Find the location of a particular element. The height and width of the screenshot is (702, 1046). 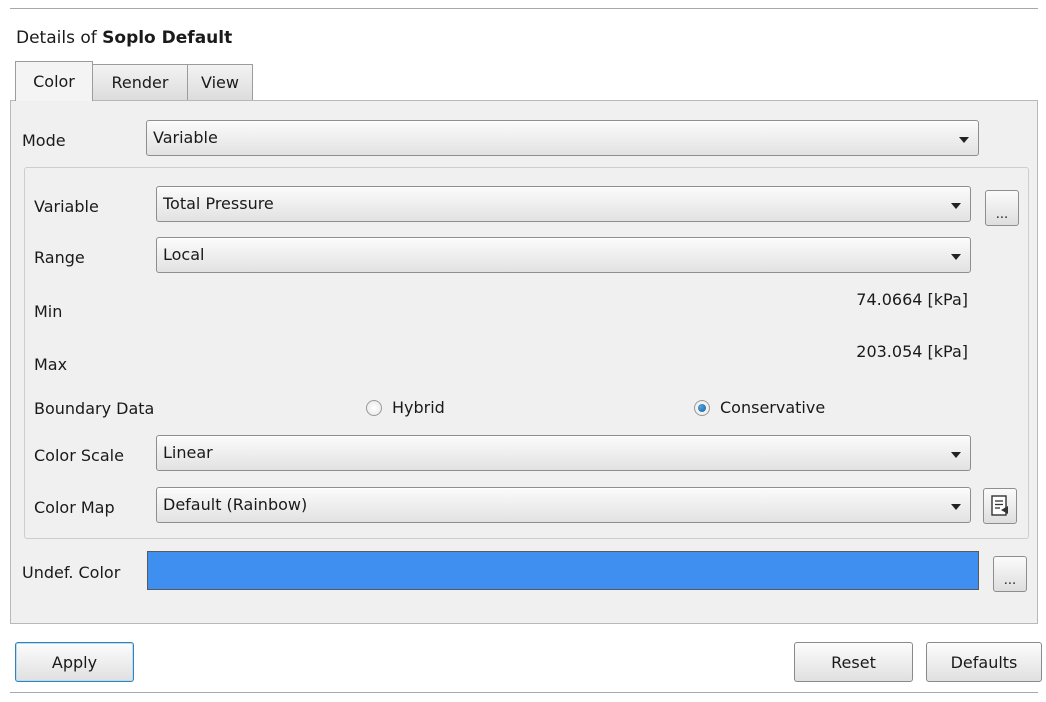

tab-render: Render is located at coordinates (140, 82).